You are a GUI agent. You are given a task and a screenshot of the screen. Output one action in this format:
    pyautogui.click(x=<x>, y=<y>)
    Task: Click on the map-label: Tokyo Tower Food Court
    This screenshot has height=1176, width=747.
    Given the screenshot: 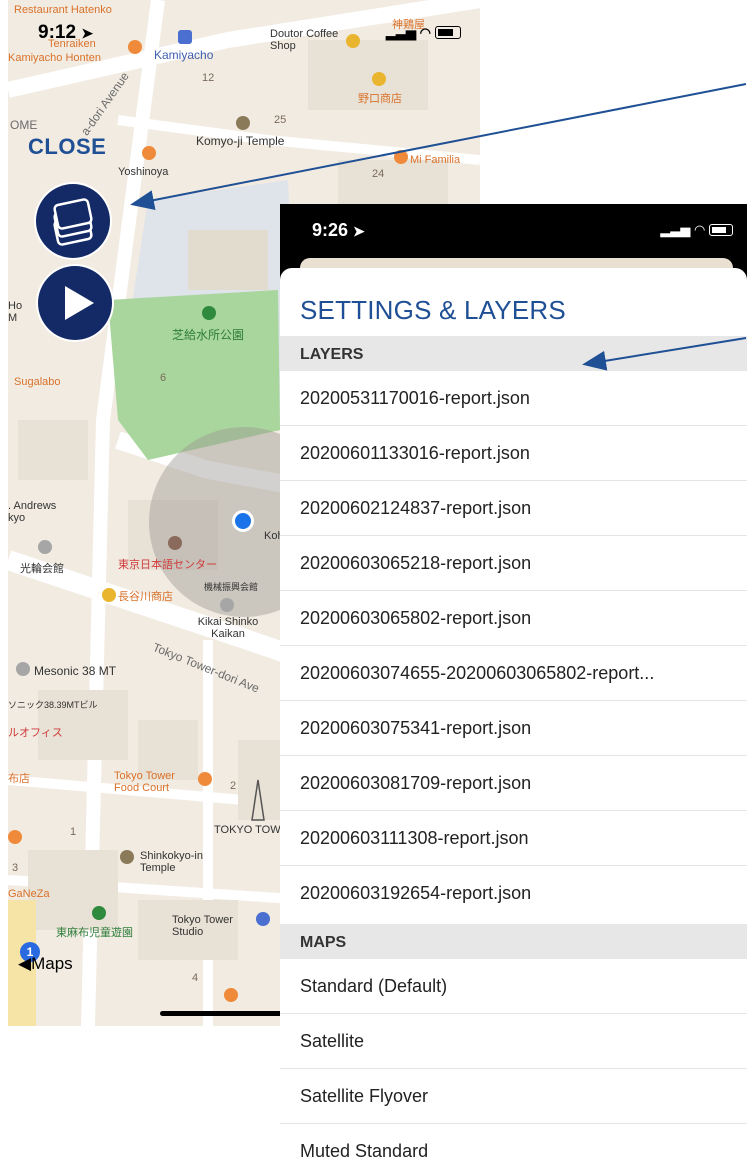 What is the action you would take?
    pyautogui.click(x=154, y=782)
    